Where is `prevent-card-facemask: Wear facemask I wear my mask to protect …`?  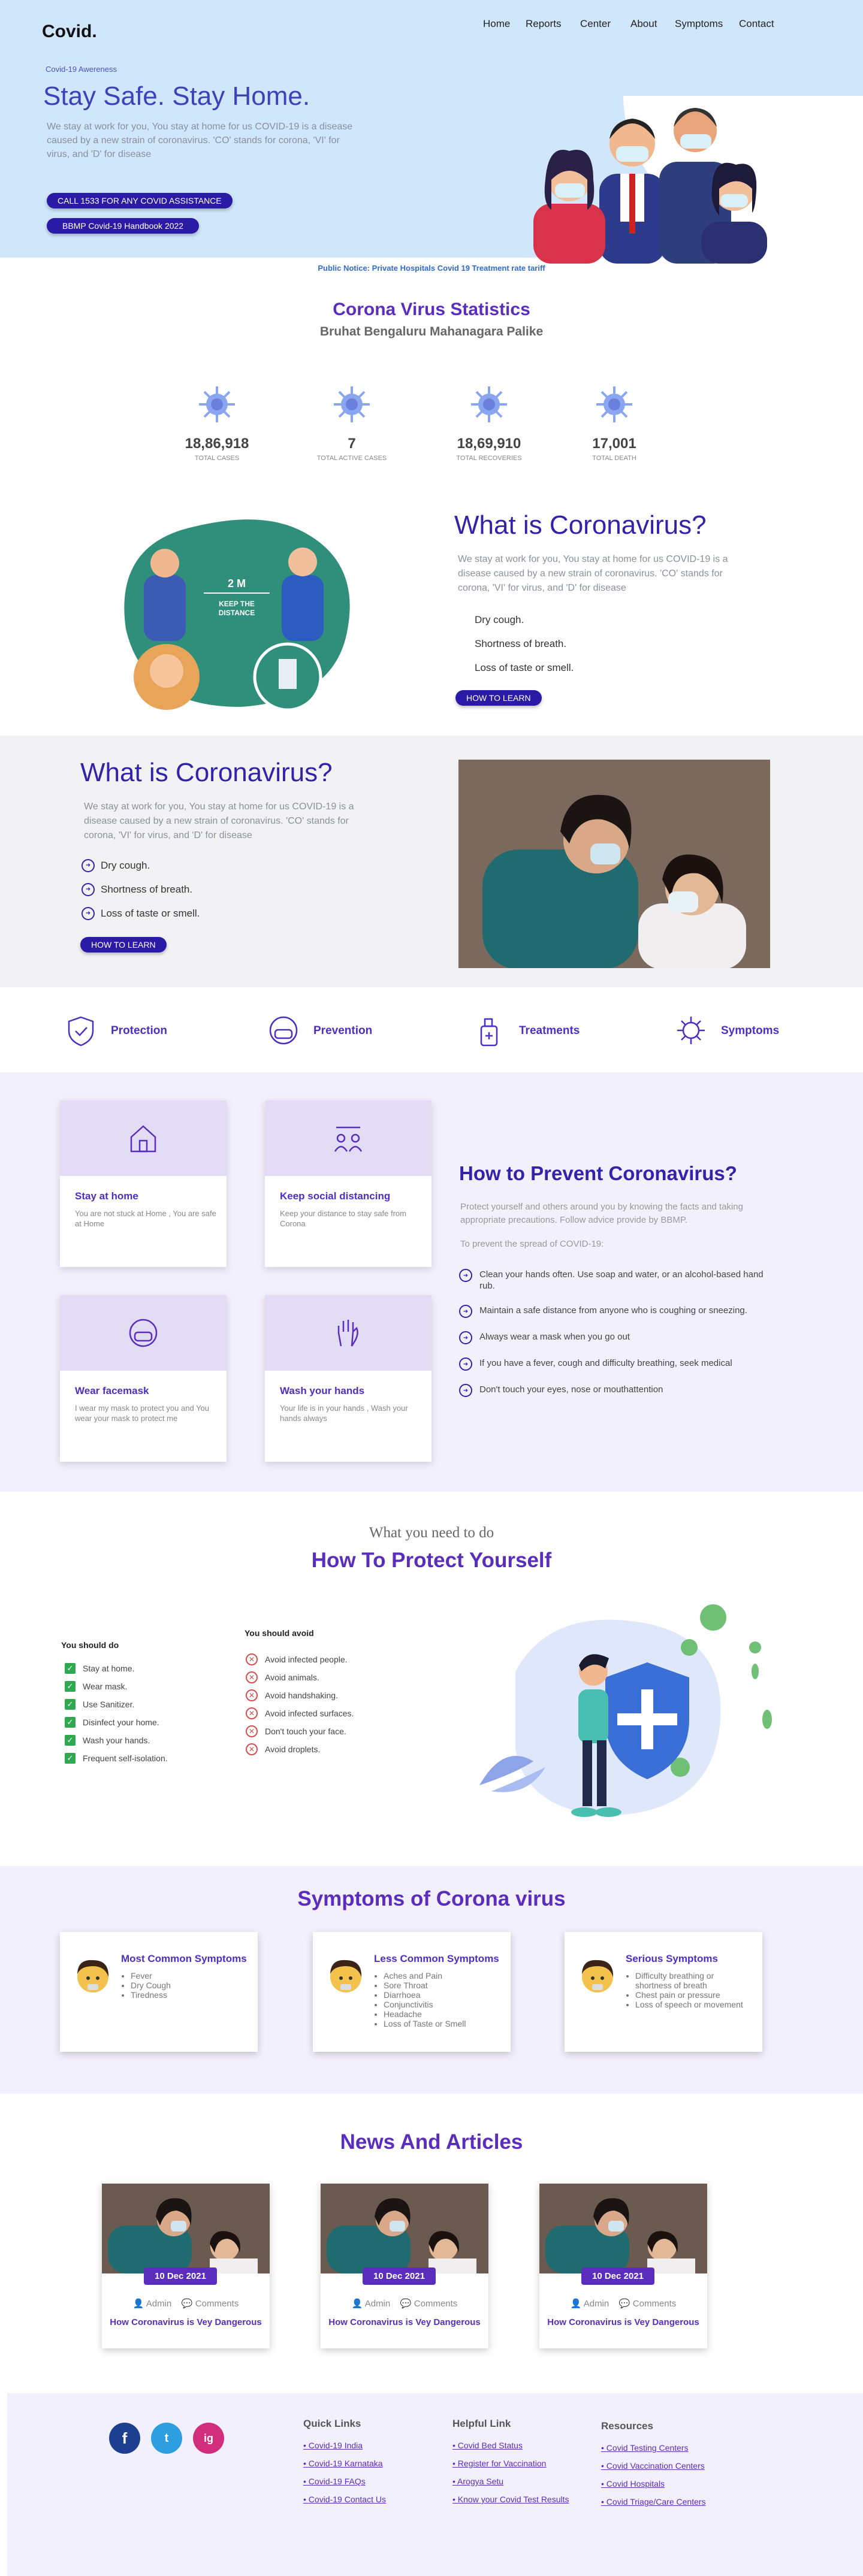
prevent-card-facemask: Wear facemask I wear my mask to protect … is located at coordinates (143, 1378).